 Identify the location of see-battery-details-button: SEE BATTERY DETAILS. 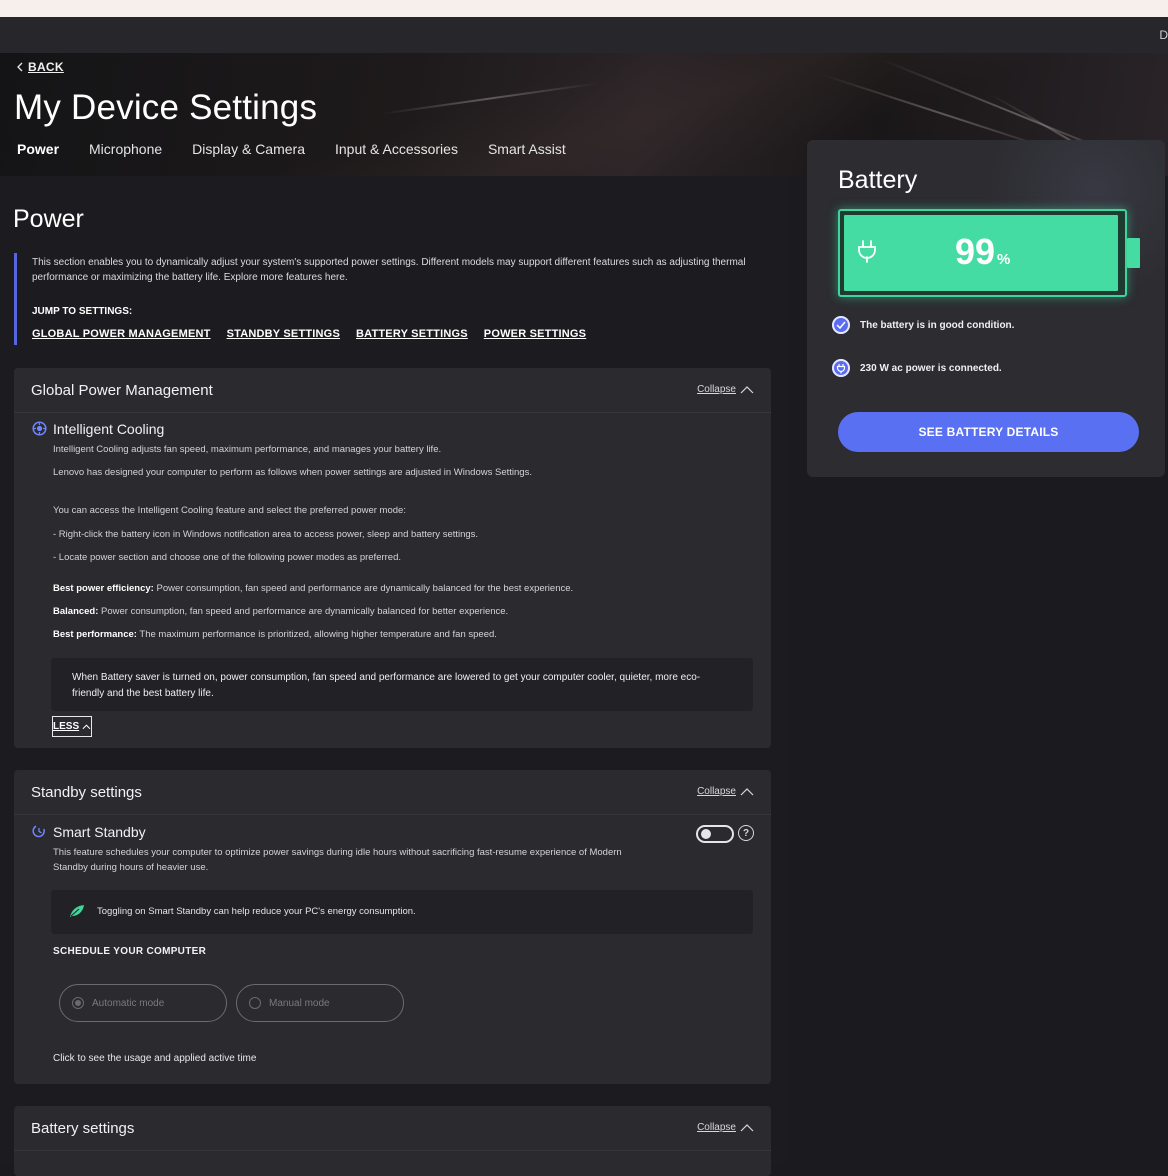
(988, 432).